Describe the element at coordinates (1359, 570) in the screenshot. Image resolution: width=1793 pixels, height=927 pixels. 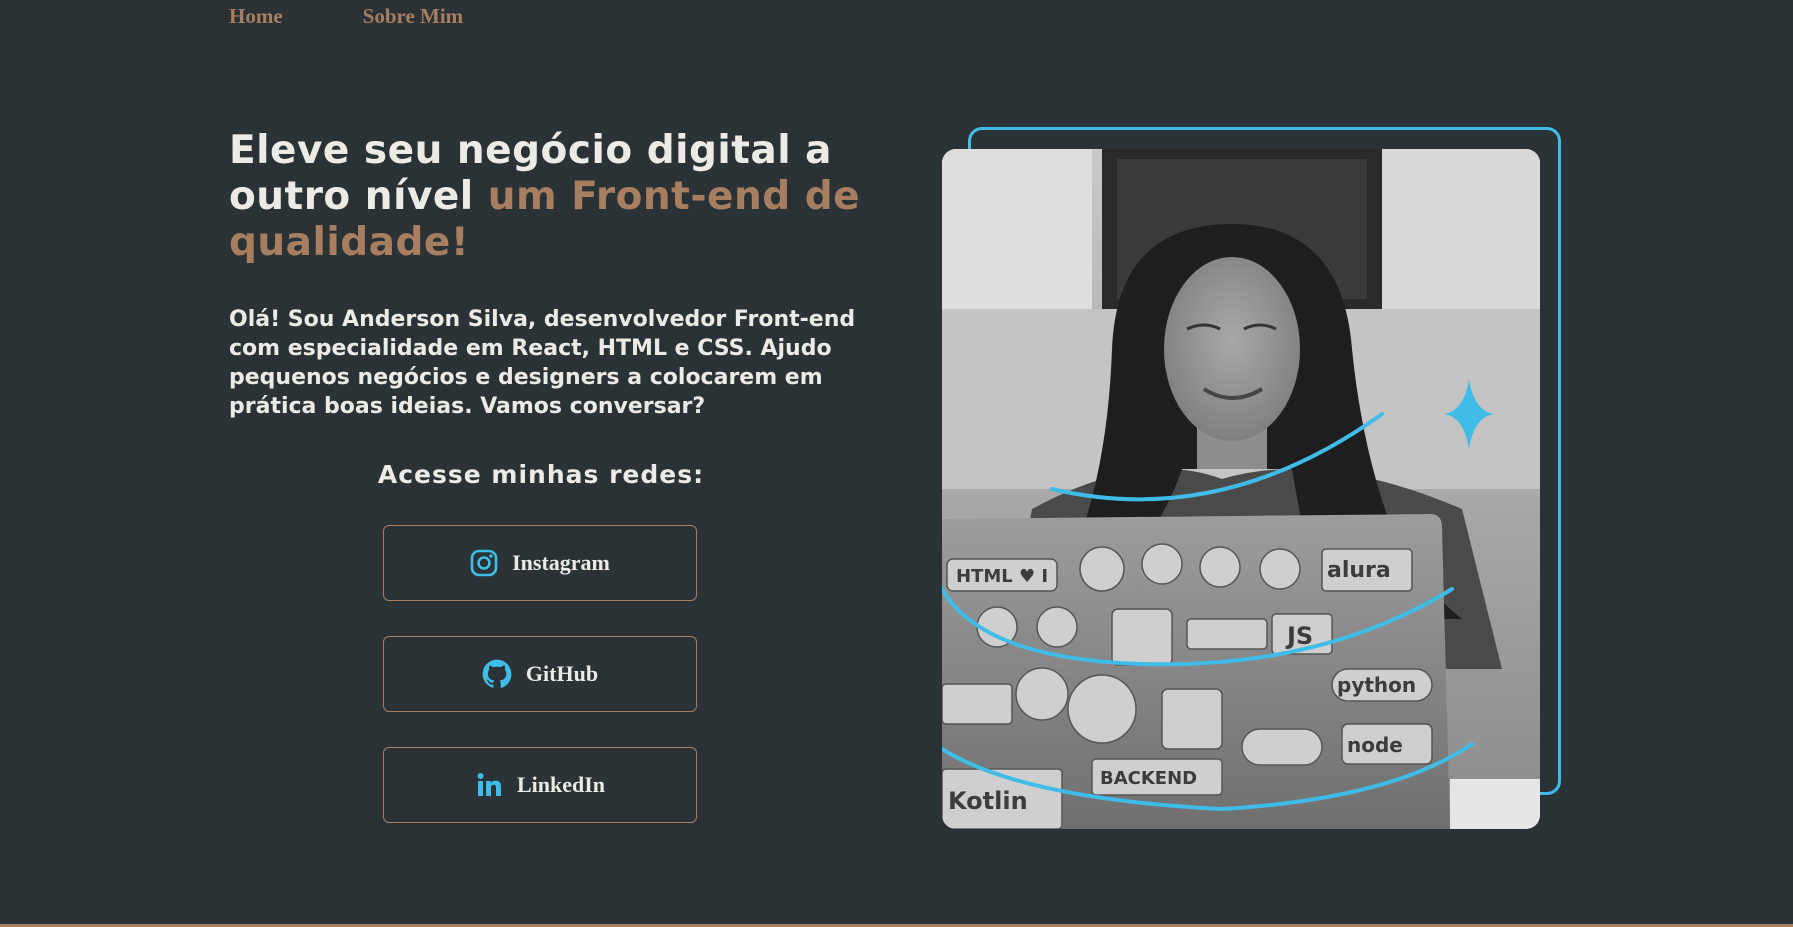
I see `sticker-alura-text: alura` at that location.